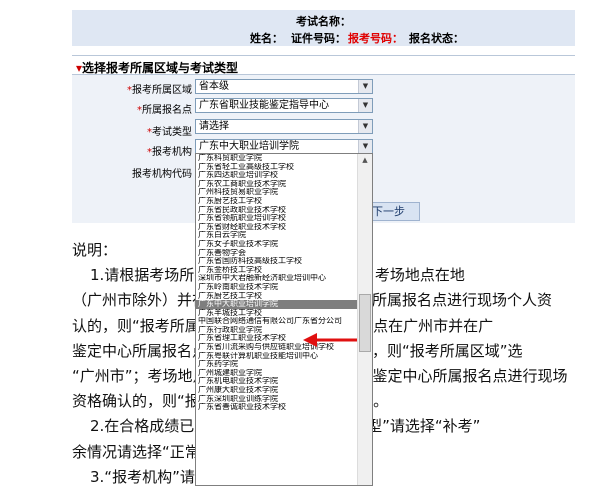 The height and width of the screenshot is (490, 612). I want to click on dropdown-option: 广东岭南职业技术学院, so click(278, 287).